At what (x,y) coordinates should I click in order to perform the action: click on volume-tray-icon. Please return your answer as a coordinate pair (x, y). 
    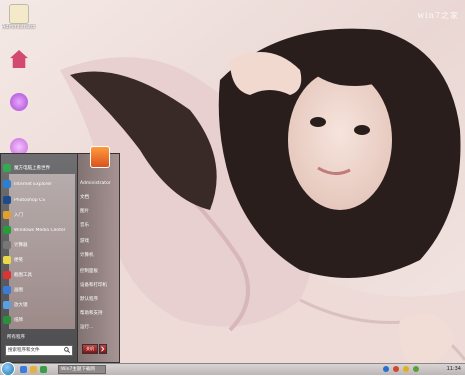
    Looking at the image, I should click on (396, 369).